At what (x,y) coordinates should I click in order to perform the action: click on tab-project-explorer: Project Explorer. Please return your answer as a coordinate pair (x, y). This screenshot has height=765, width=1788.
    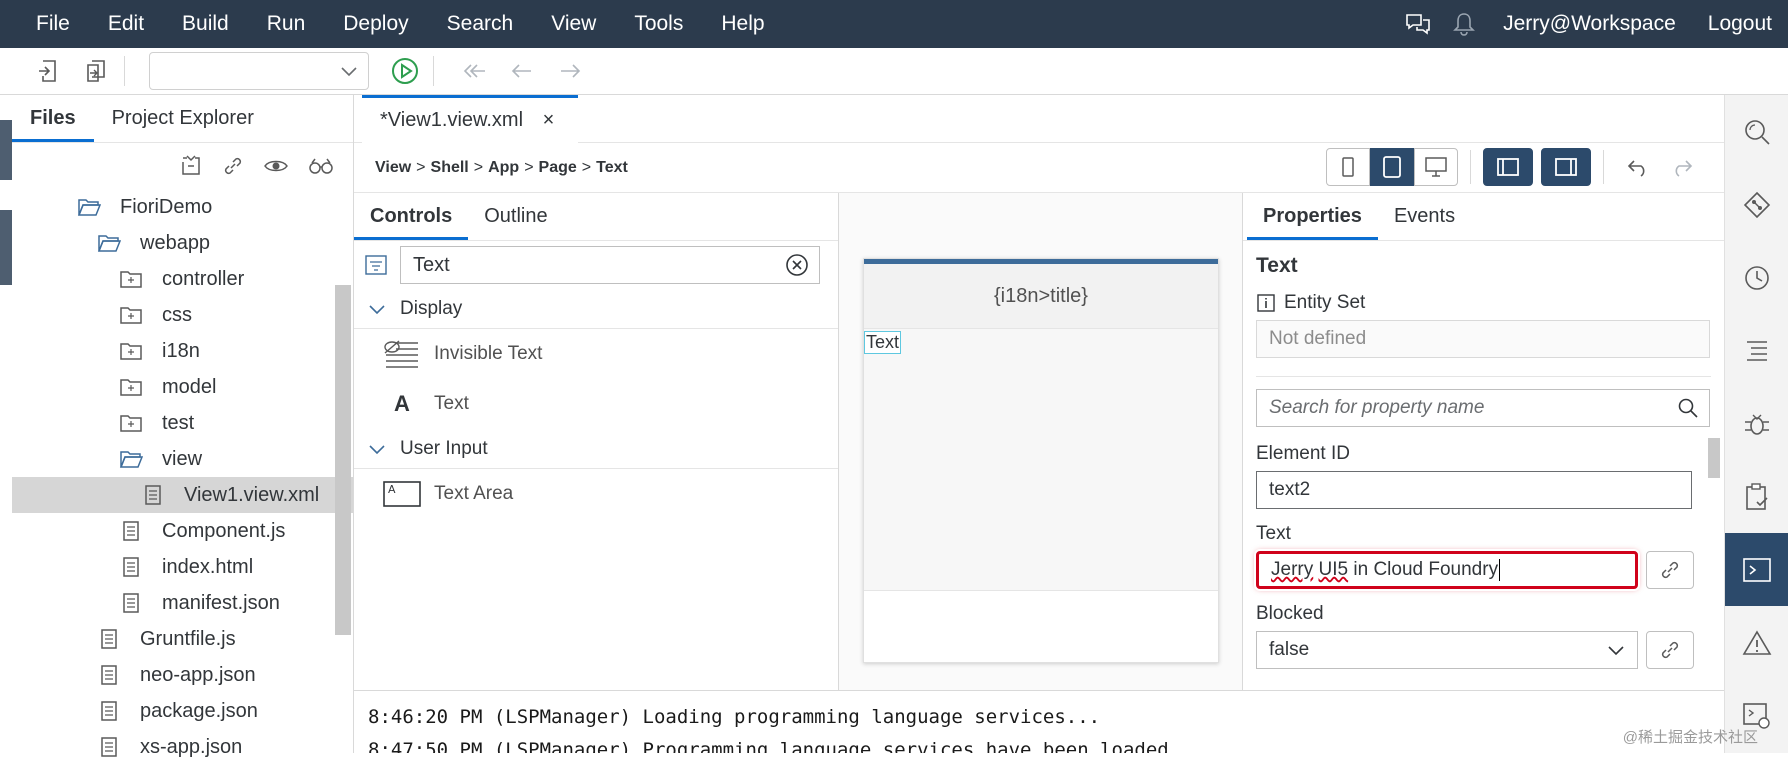
    Looking at the image, I should click on (183, 118).